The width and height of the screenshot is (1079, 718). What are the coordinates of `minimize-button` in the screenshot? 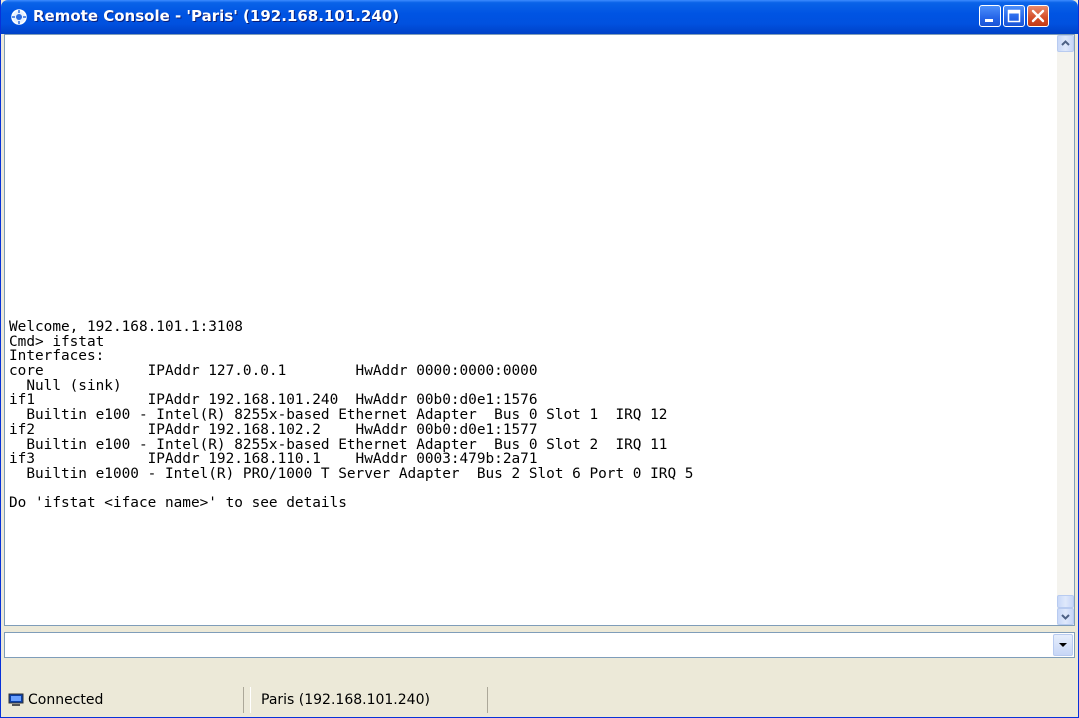 It's located at (990, 16).